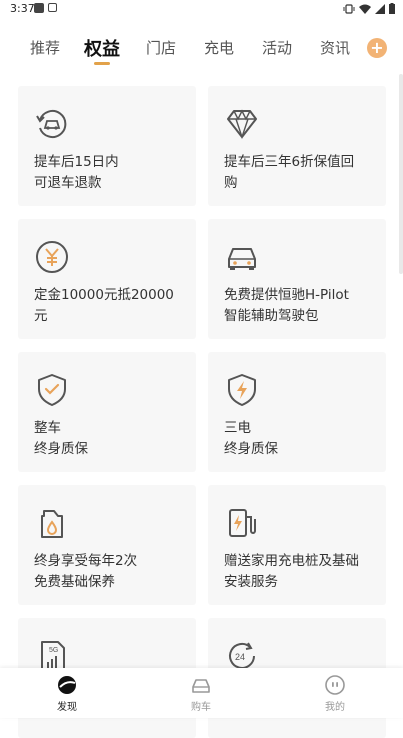 The image size is (403, 738). What do you see at coordinates (271, 316) in the screenshot?
I see `benefit-card-line2: 智能辅助驾驶包` at bounding box center [271, 316].